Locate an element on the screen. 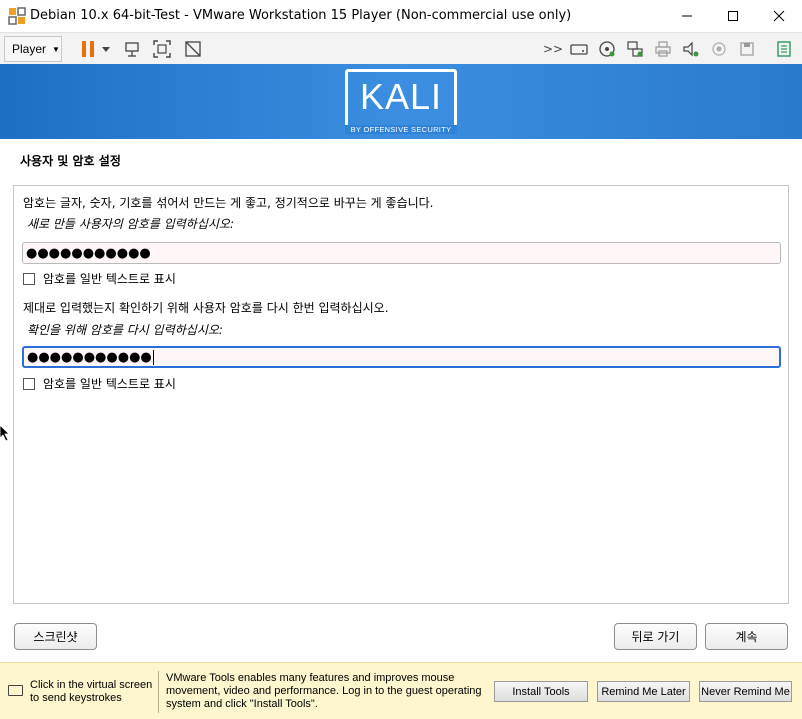  player-menu-label: Player is located at coordinates (29, 49).